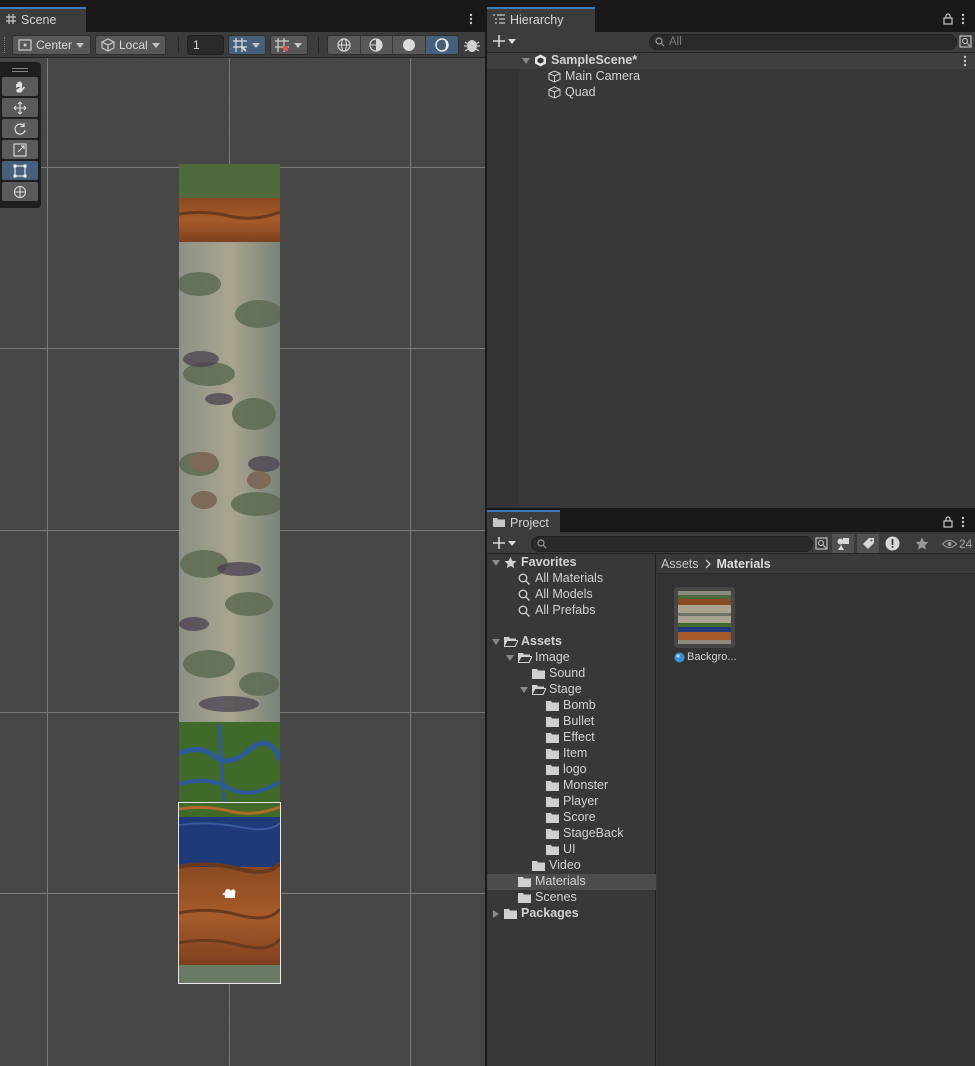 This screenshot has height=1066, width=975. What do you see at coordinates (409, 45) in the screenshot?
I see `shaded-mode-button` at bounding box center [409, 45].